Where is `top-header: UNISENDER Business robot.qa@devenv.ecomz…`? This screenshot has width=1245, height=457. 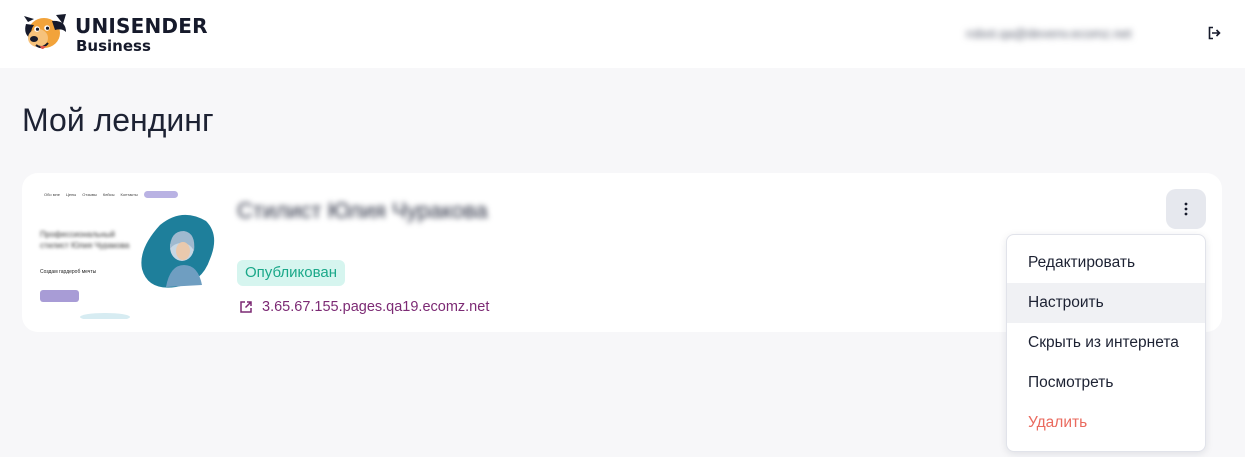 top-header: UNISENDER Business robot.qa@devenv.ecomz… is located at coordinates (622, 34).